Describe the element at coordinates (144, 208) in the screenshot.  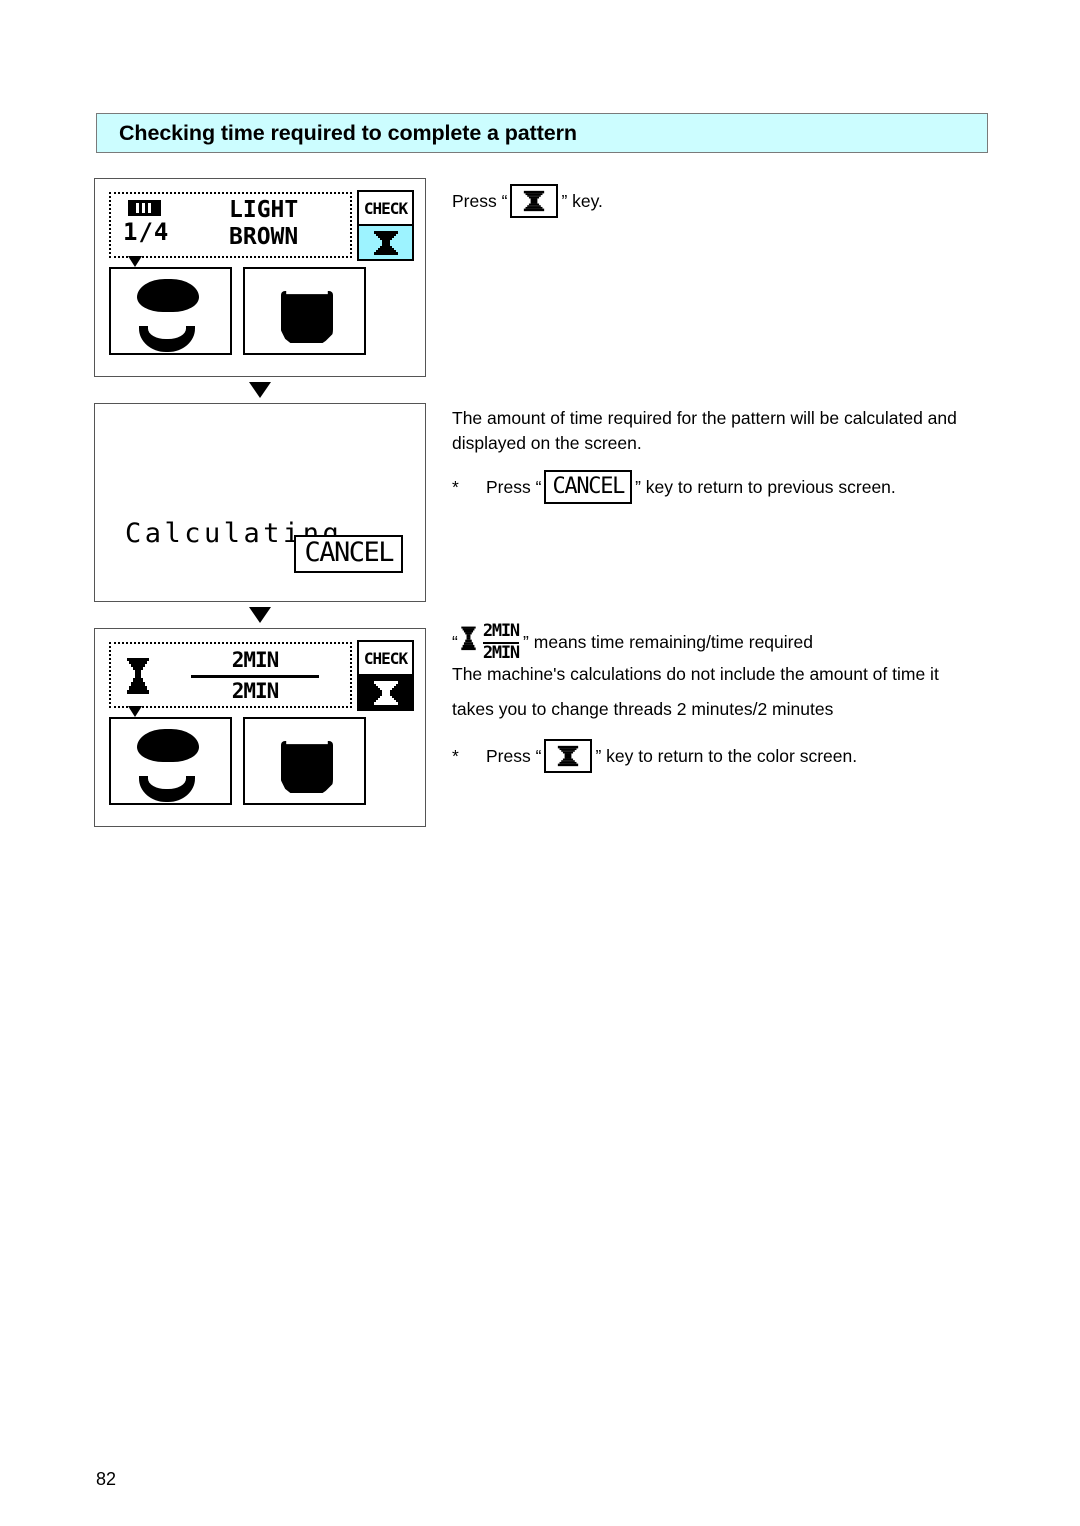
I see `thread-spool-icon` at that location.